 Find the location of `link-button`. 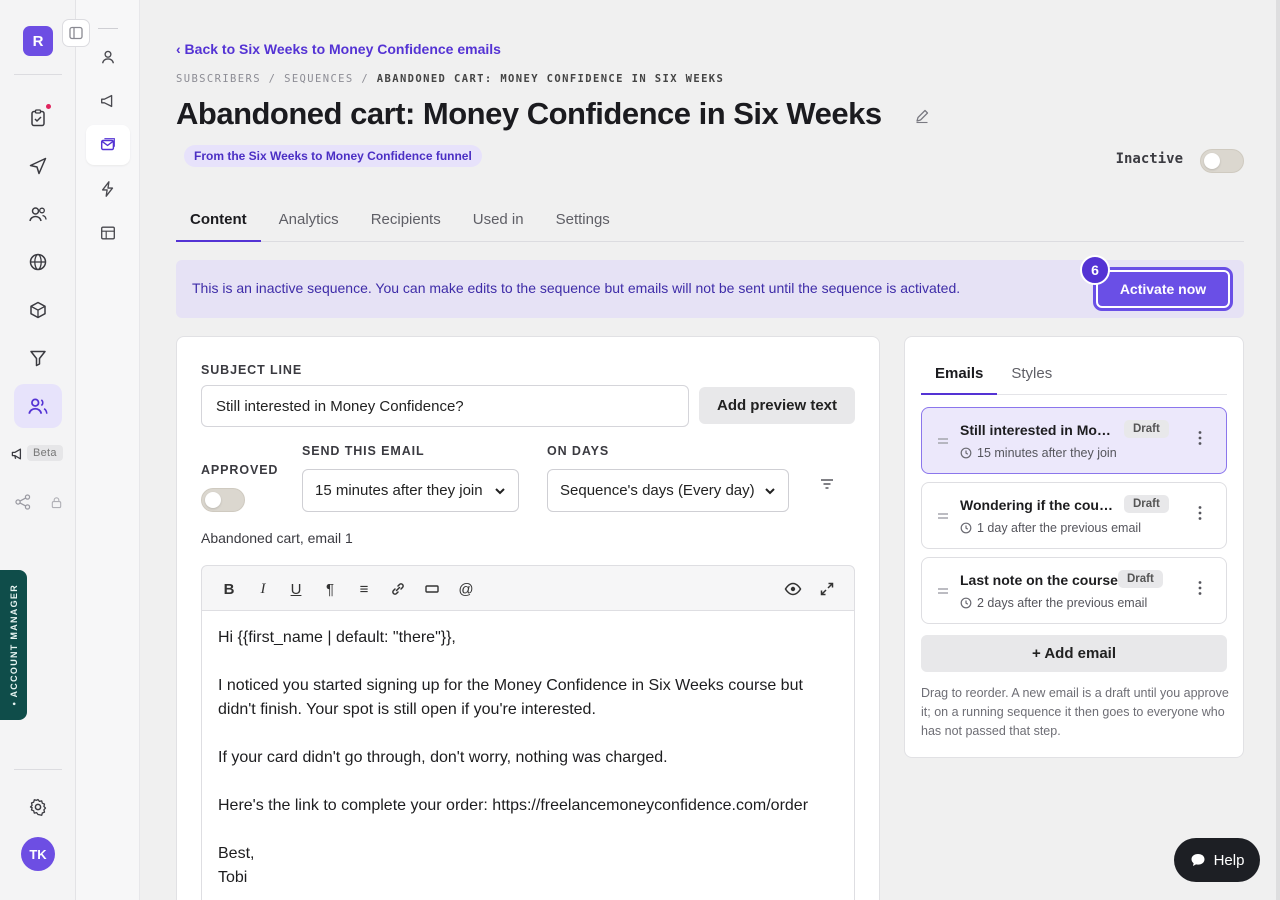

link-button is located at coordinates (398, 589).